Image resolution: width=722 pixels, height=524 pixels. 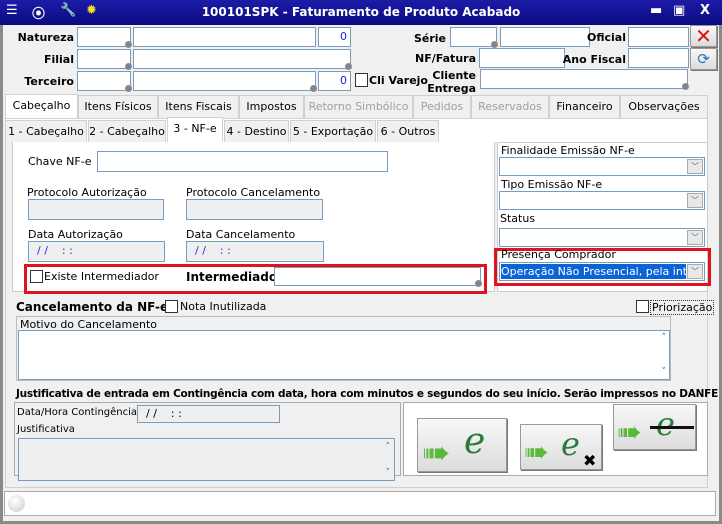 What do you see at coordinates (429, 38) in the screenshot?
I see `serie-label: Série` at bounding box center [429, 38].